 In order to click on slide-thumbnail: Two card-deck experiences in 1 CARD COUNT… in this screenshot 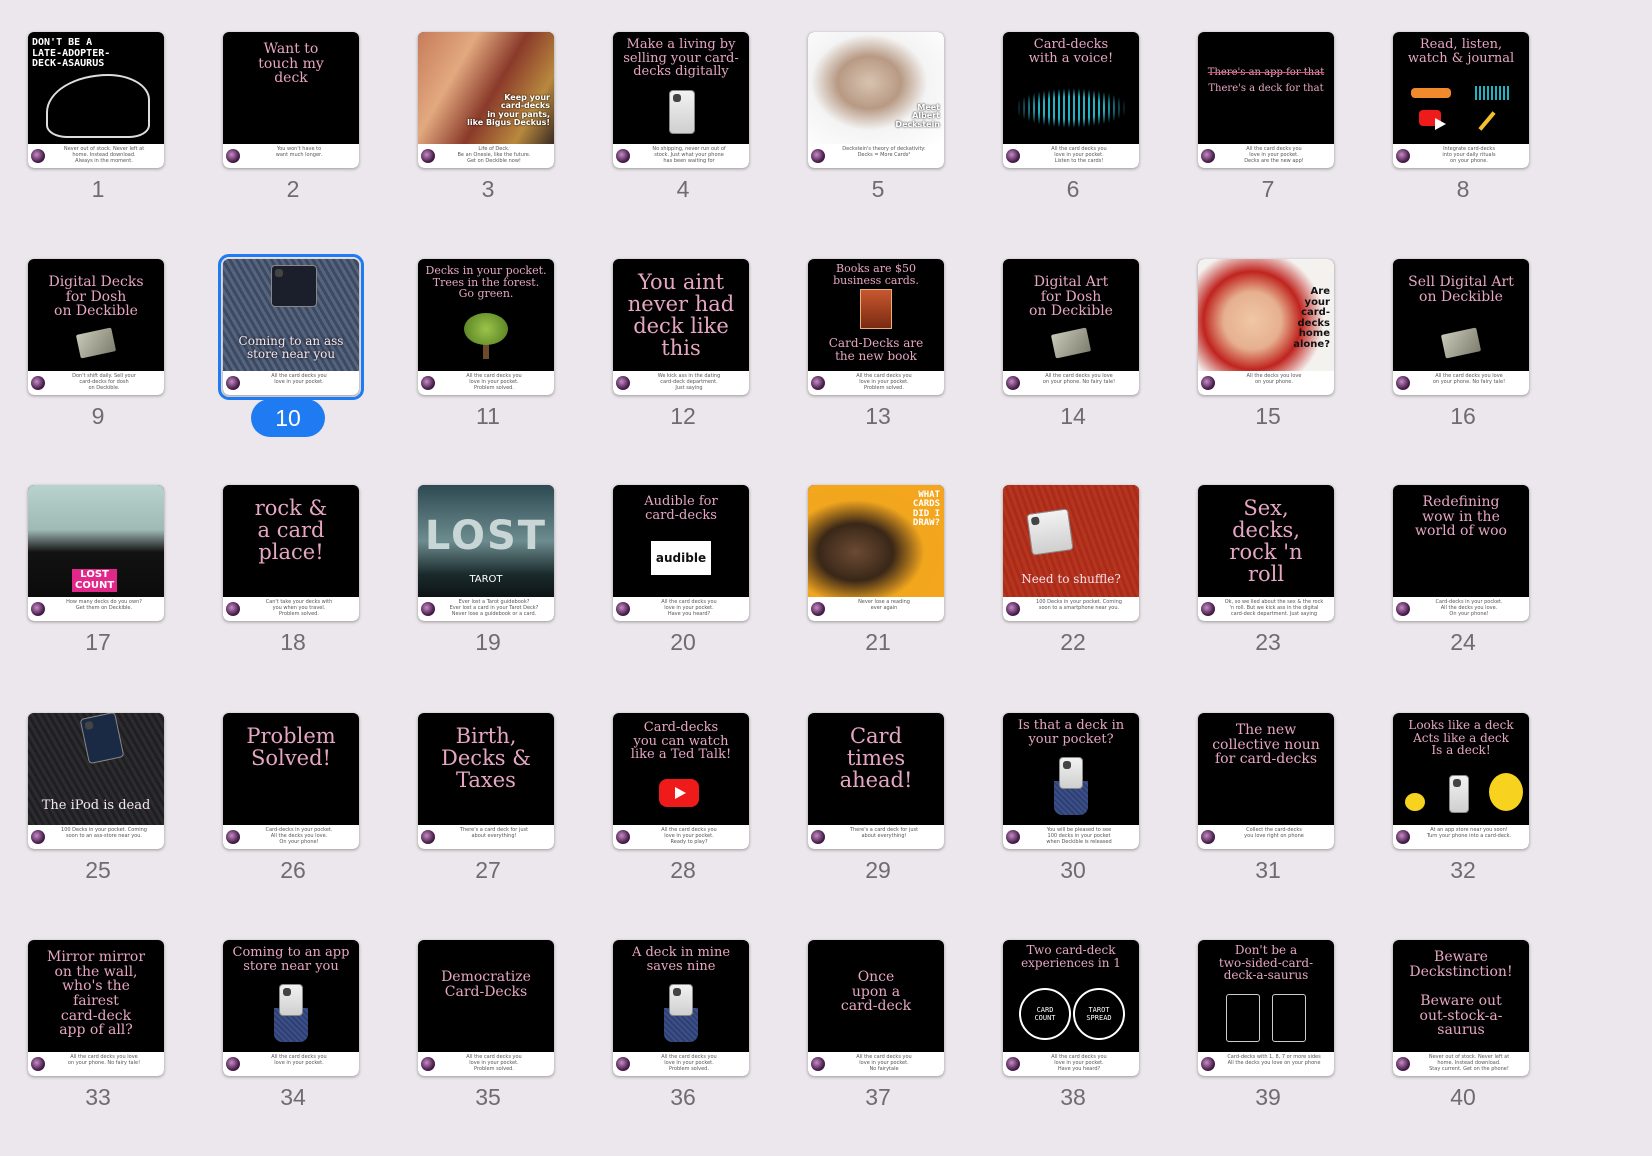, I will do `click(1073, 1039)`.